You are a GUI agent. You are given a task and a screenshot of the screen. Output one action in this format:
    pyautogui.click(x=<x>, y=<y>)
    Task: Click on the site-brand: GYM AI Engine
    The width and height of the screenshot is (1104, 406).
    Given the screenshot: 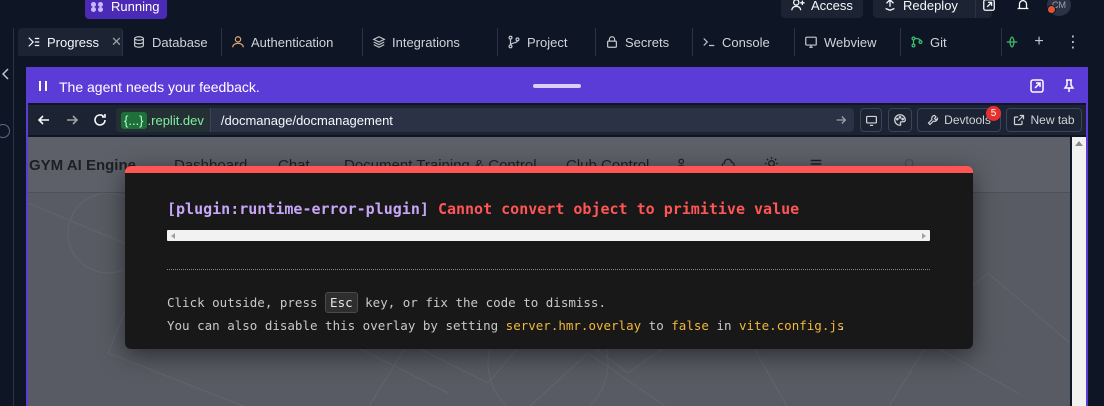 What is the action you would take?
    pyautogui.click(x=82, y=165)
    